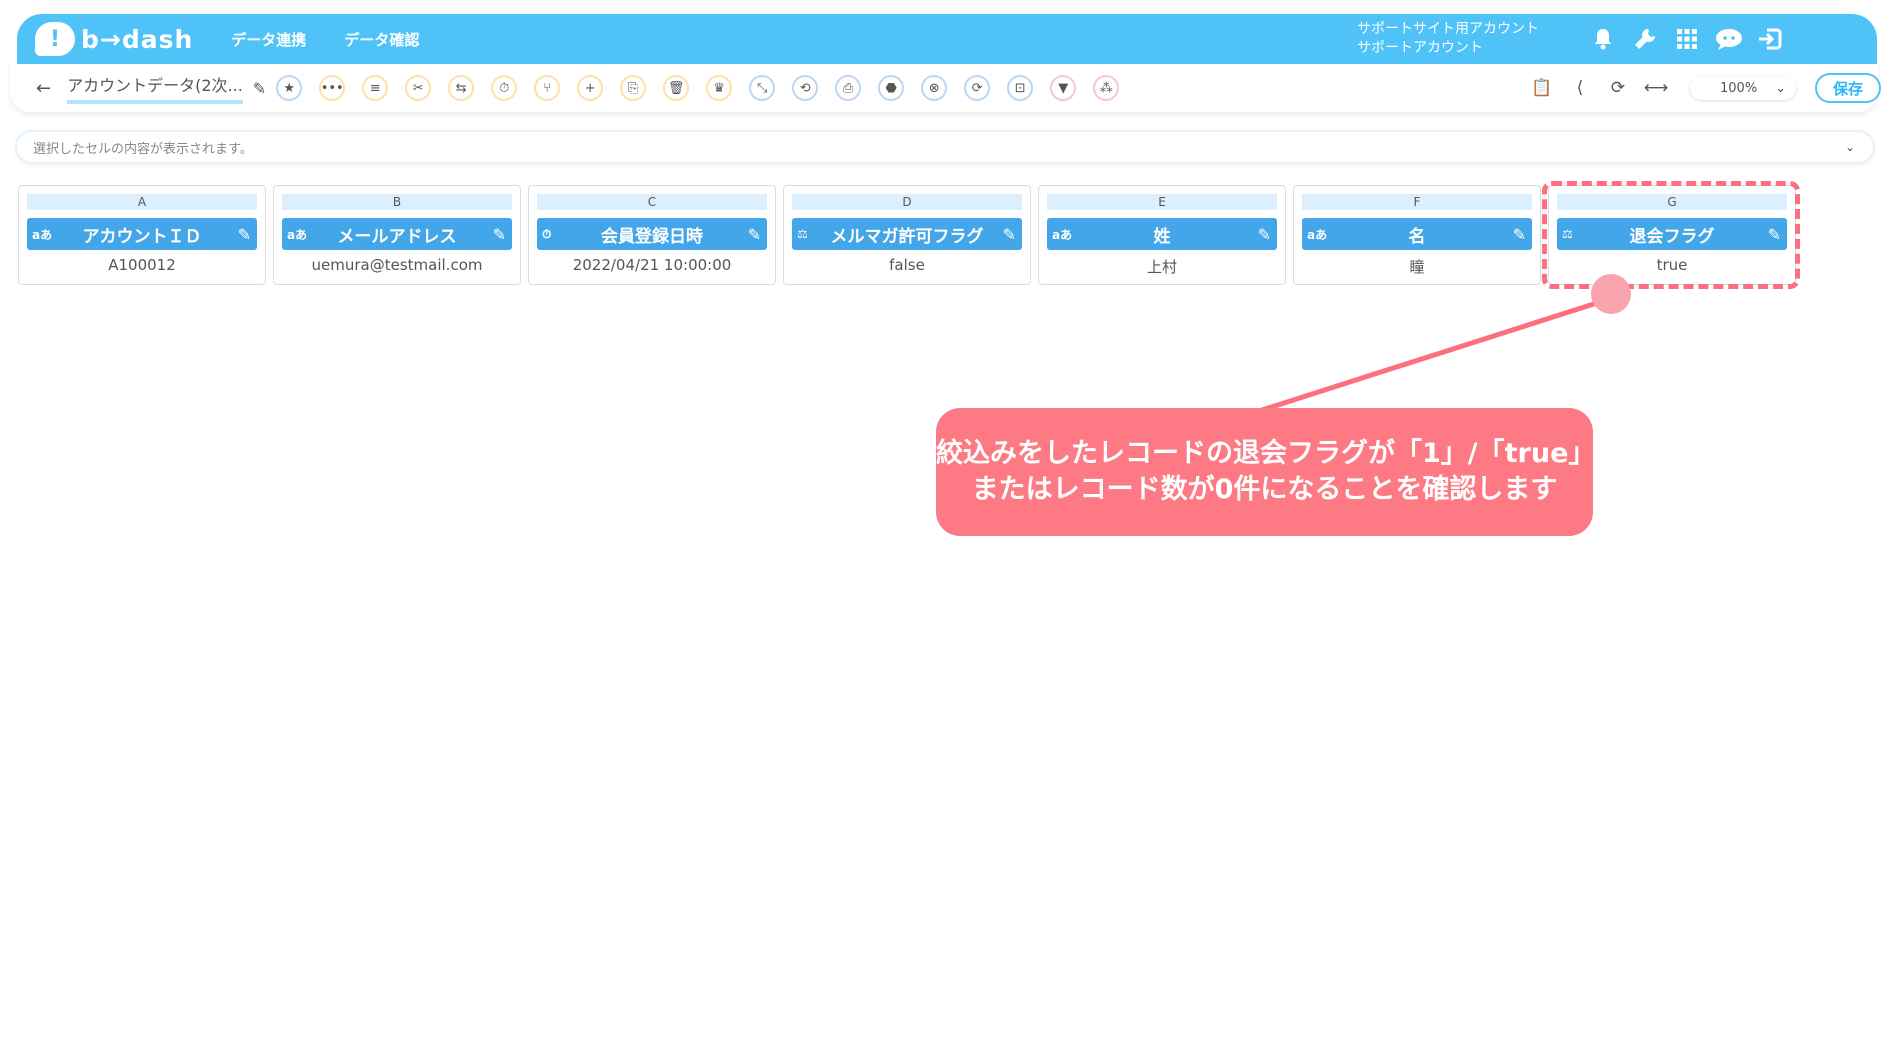 Image resolution: width=1890 pixels, height=1063 pixels. What do you see at coordinates (1611, 294) in the screenshot?
I see `callout-dot` at bounding box center [1611, 294].